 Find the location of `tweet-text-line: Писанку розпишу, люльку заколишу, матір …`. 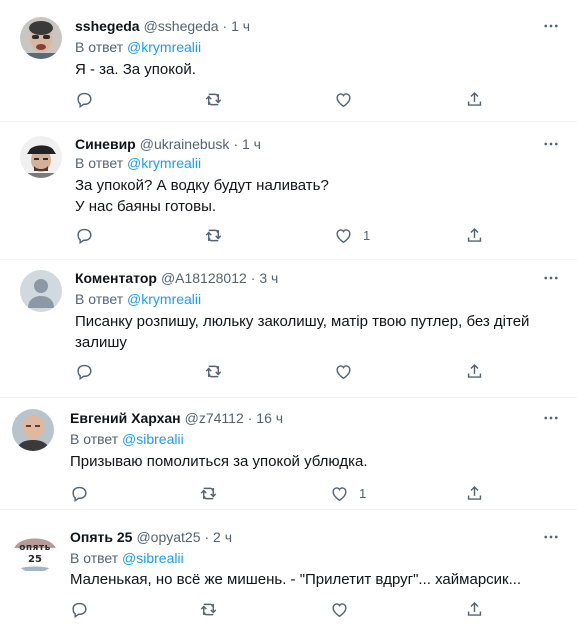

tweet-text-line: Писанку розпишу, люльку заколишу, матір … is located at coordinates (302, 321).